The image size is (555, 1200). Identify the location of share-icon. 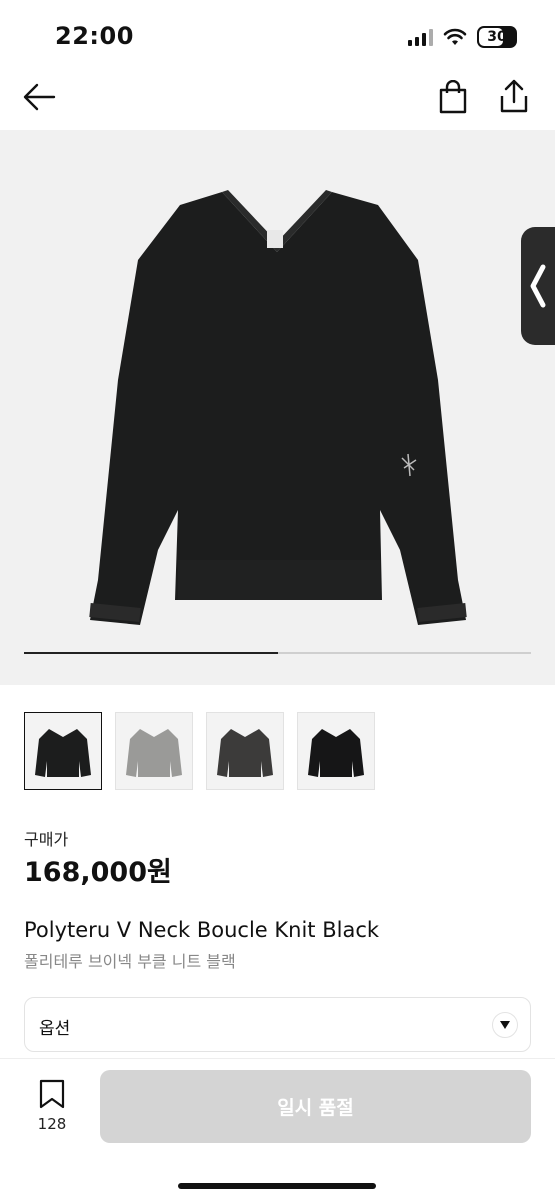
(514, 96).